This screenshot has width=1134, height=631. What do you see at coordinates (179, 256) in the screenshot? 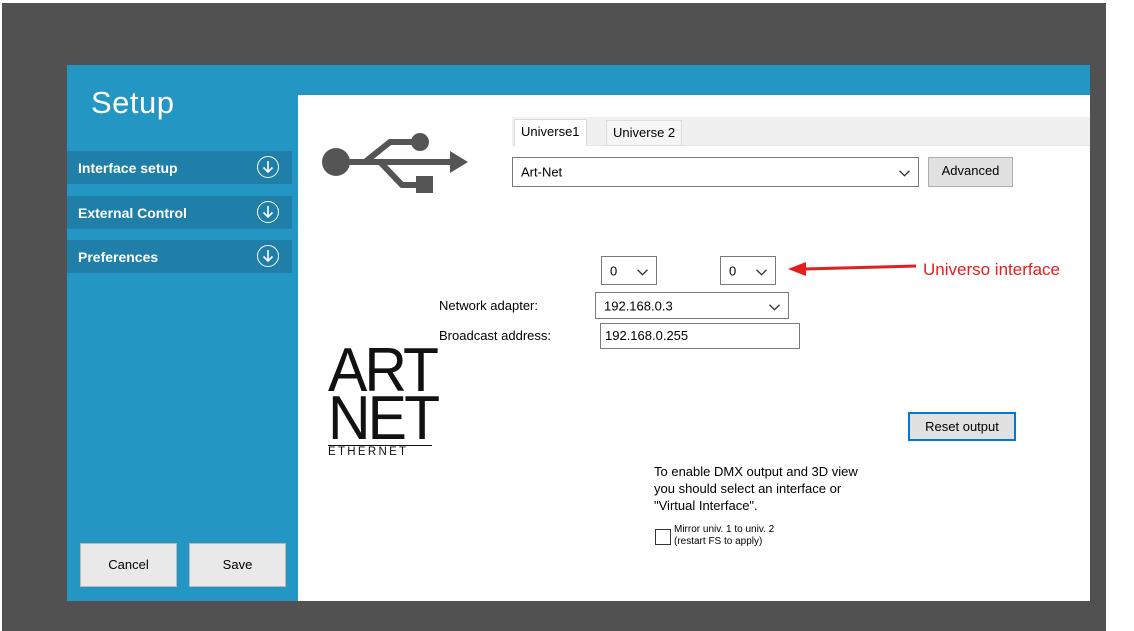
I see `sidebar-item-preferences: Preferences` at bounding box center [179, 256].